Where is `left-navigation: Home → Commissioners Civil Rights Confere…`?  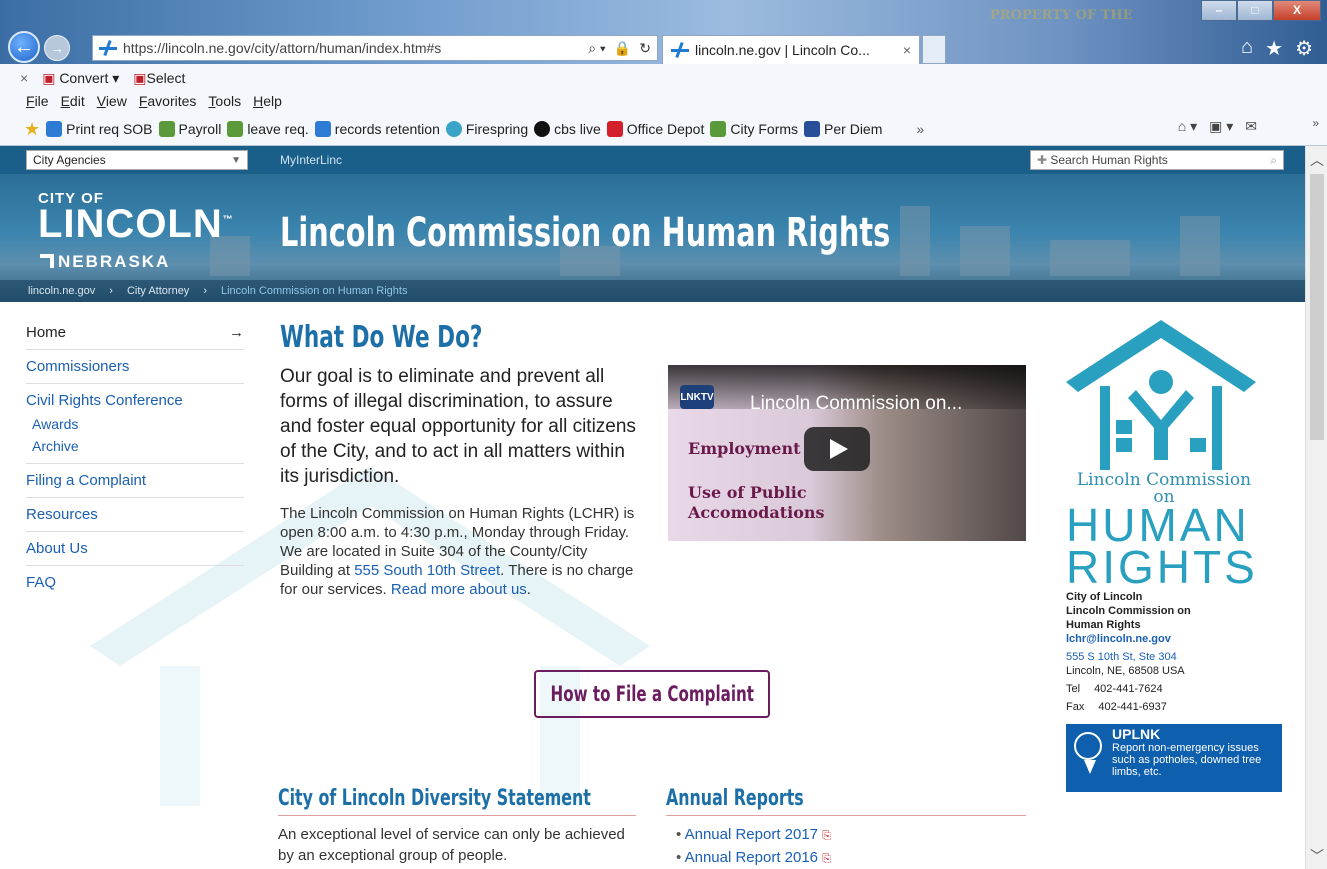 left-navigation: Home → Commissioners Civil Rights Confere… is located at coordinates (135, 457).